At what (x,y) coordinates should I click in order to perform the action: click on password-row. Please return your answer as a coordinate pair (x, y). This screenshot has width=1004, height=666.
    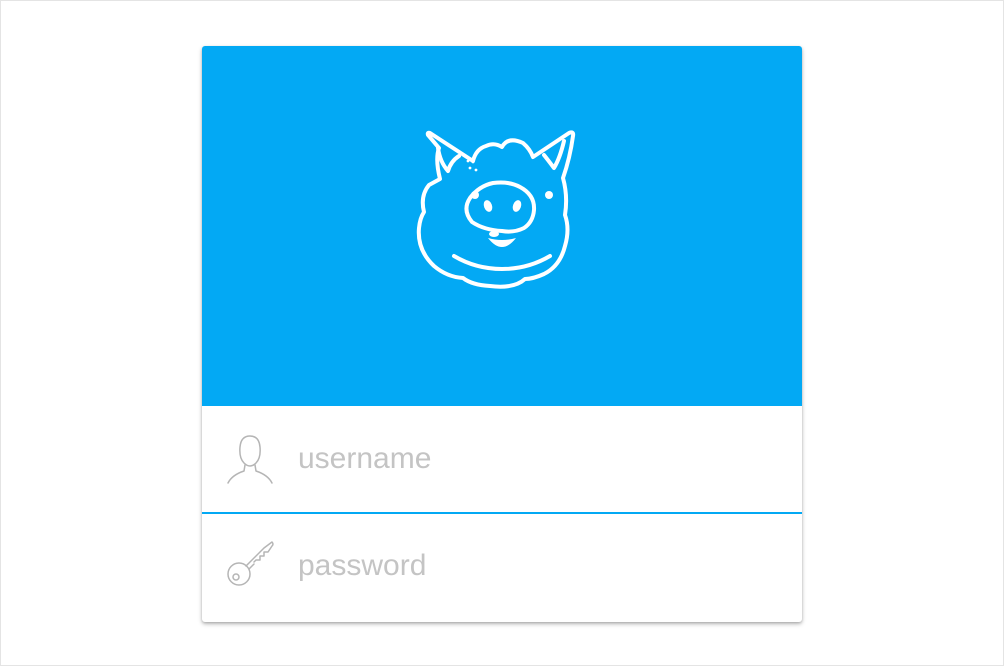
    Looking at the image, I should click on (502, 567).